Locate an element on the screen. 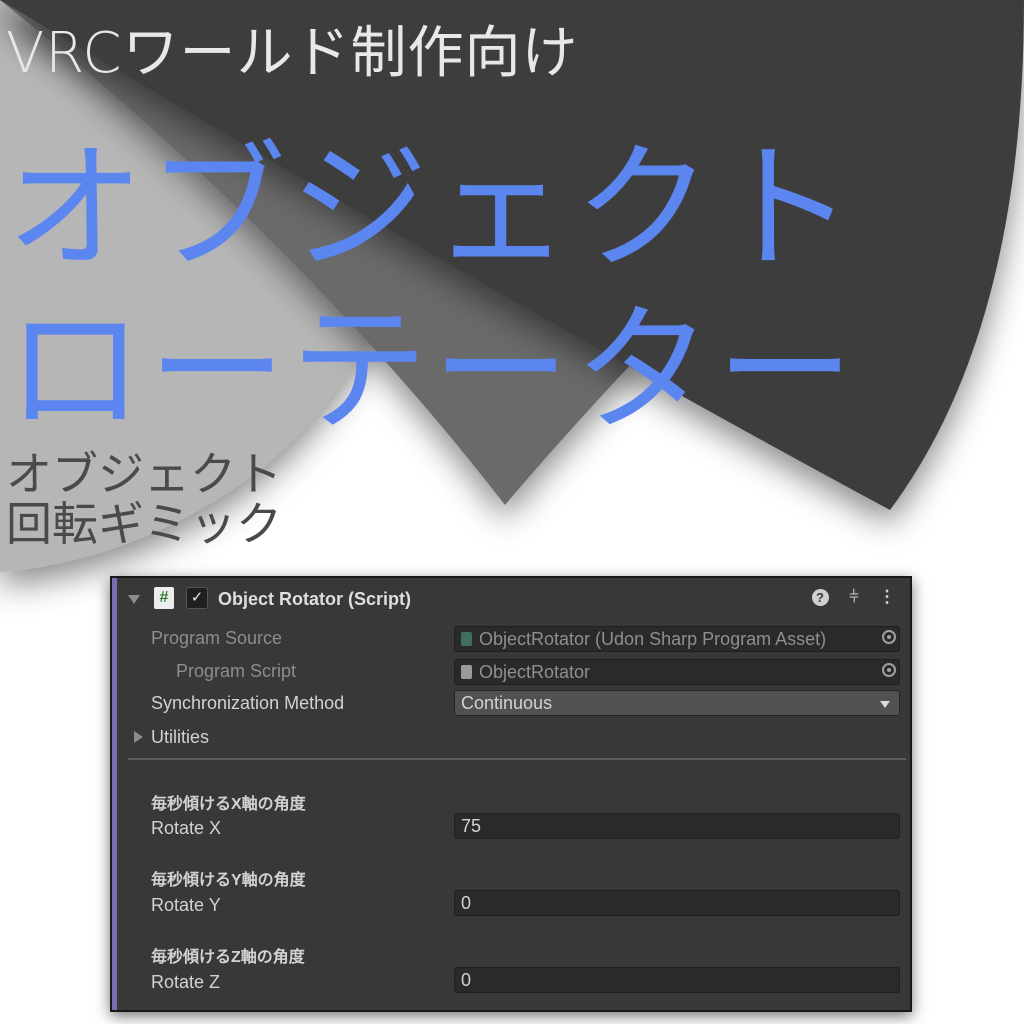 Image resolution: width=1024 pixels, height=1024 pixels. section-header-y: 毎秒傾けるY軸の角度 is located at coordinates (228, 880).